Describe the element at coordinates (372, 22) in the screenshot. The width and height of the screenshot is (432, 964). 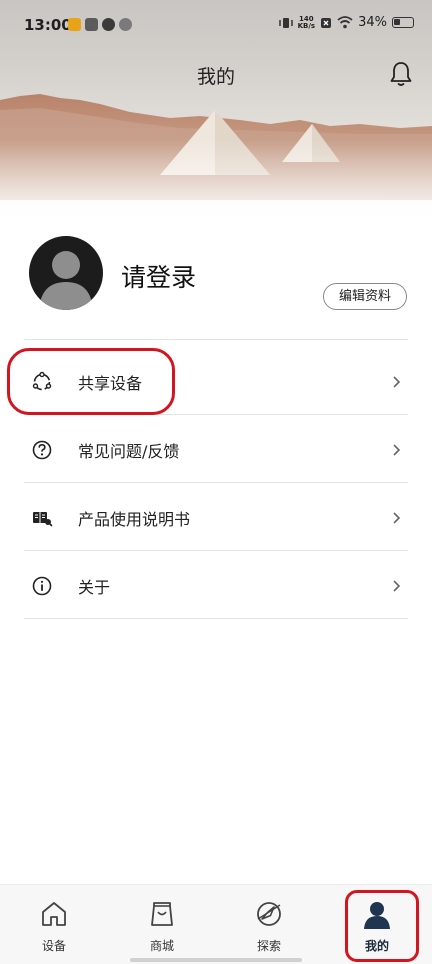
I see `battery-percent: 34%` at that location.